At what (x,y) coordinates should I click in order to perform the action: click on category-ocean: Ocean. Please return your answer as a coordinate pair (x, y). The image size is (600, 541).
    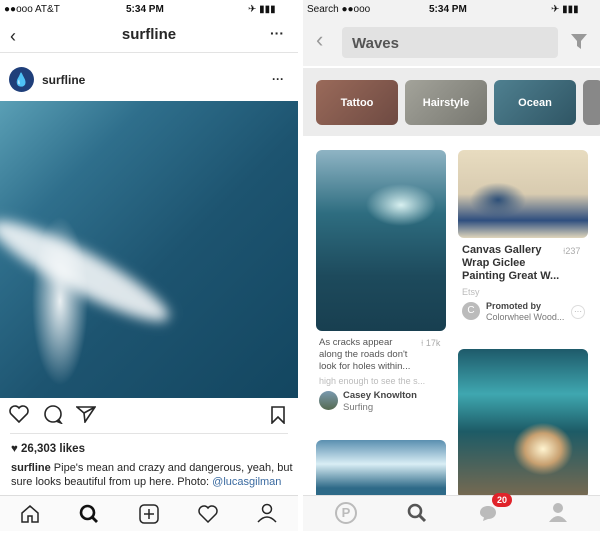
    Looking at the image, I should click on (535, 102).